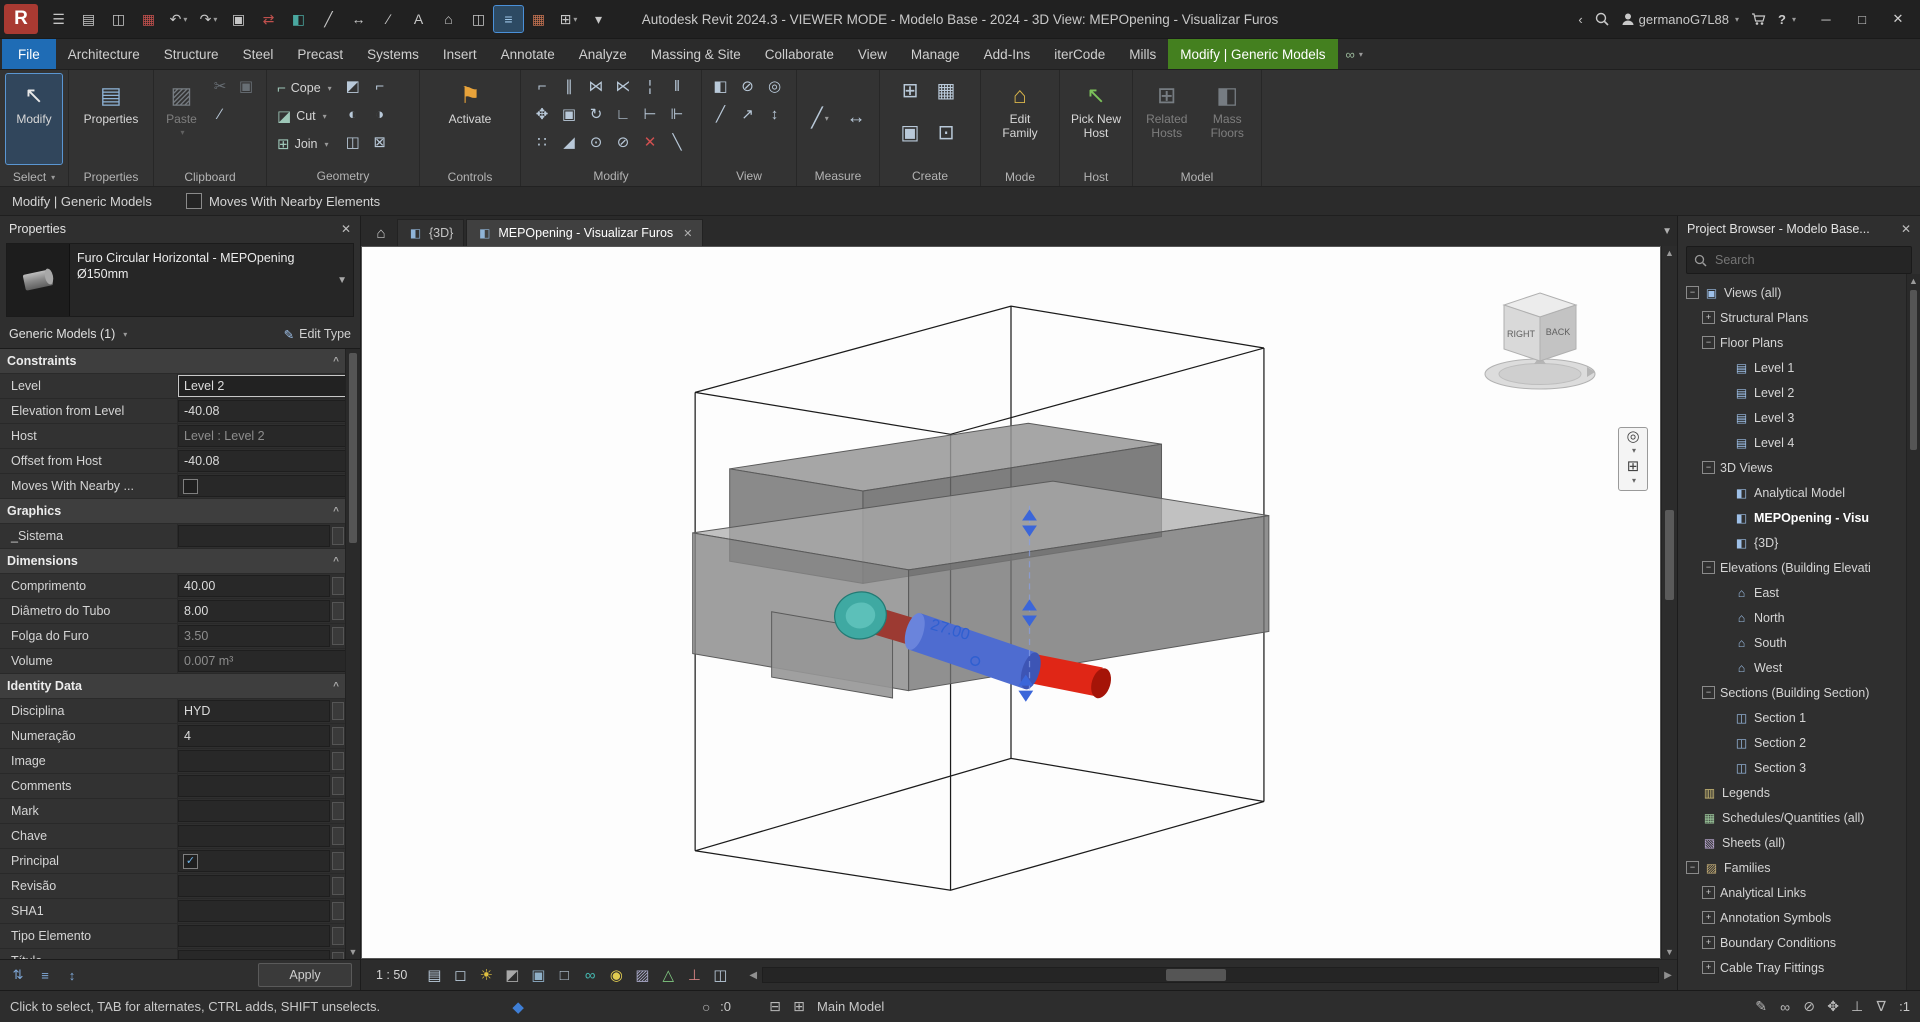  What do you see at coordinates (748, 86) in the screenshot?
I see `hide-in-view-icon: ⊘` at bounding box center [748, 86].